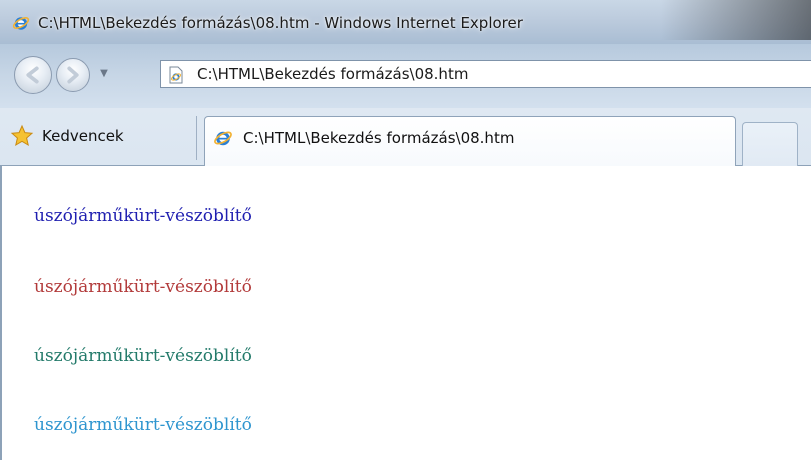 Image resolution: width=811 pixels, height=460 pixels. Describe the element at coordinates (379, 138) in the screenshot. I see `tab-label: C:\HTML\Bekezdés formázás\08.htm` at that location.